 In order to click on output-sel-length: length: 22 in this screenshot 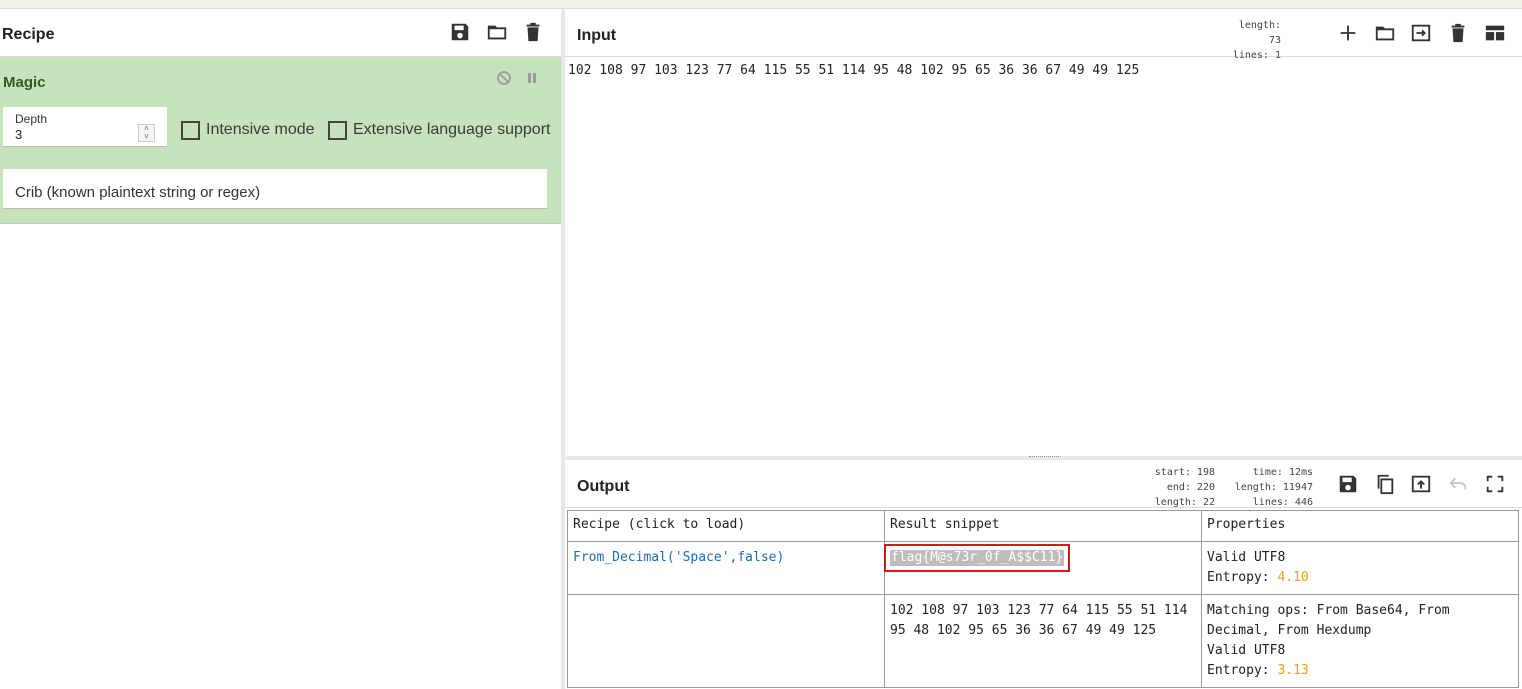, I will do `click(1184, 502)`.